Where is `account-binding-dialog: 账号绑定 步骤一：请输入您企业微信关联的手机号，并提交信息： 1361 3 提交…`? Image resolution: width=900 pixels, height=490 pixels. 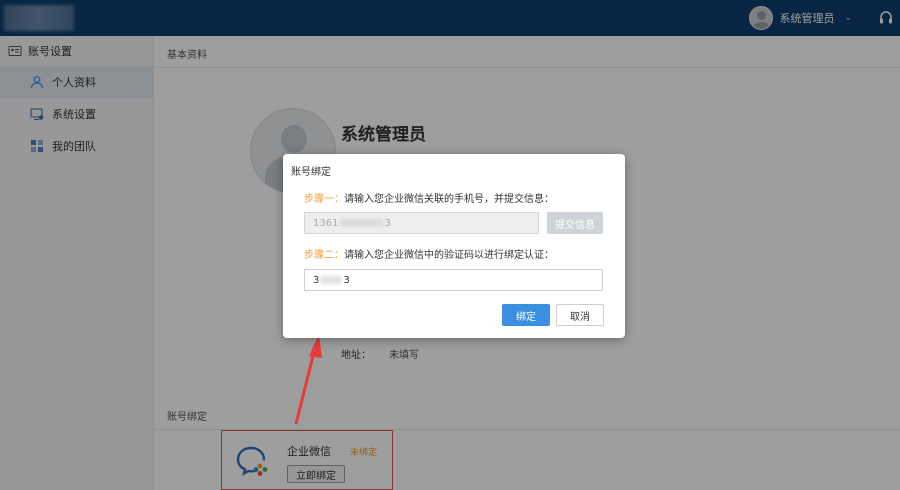
account-binding-dialog: 账号绑定 步骤一：请输入您企业微信关联的手机号，并提交信息： 1361 3 提交… is located at coordinates (454, 246).